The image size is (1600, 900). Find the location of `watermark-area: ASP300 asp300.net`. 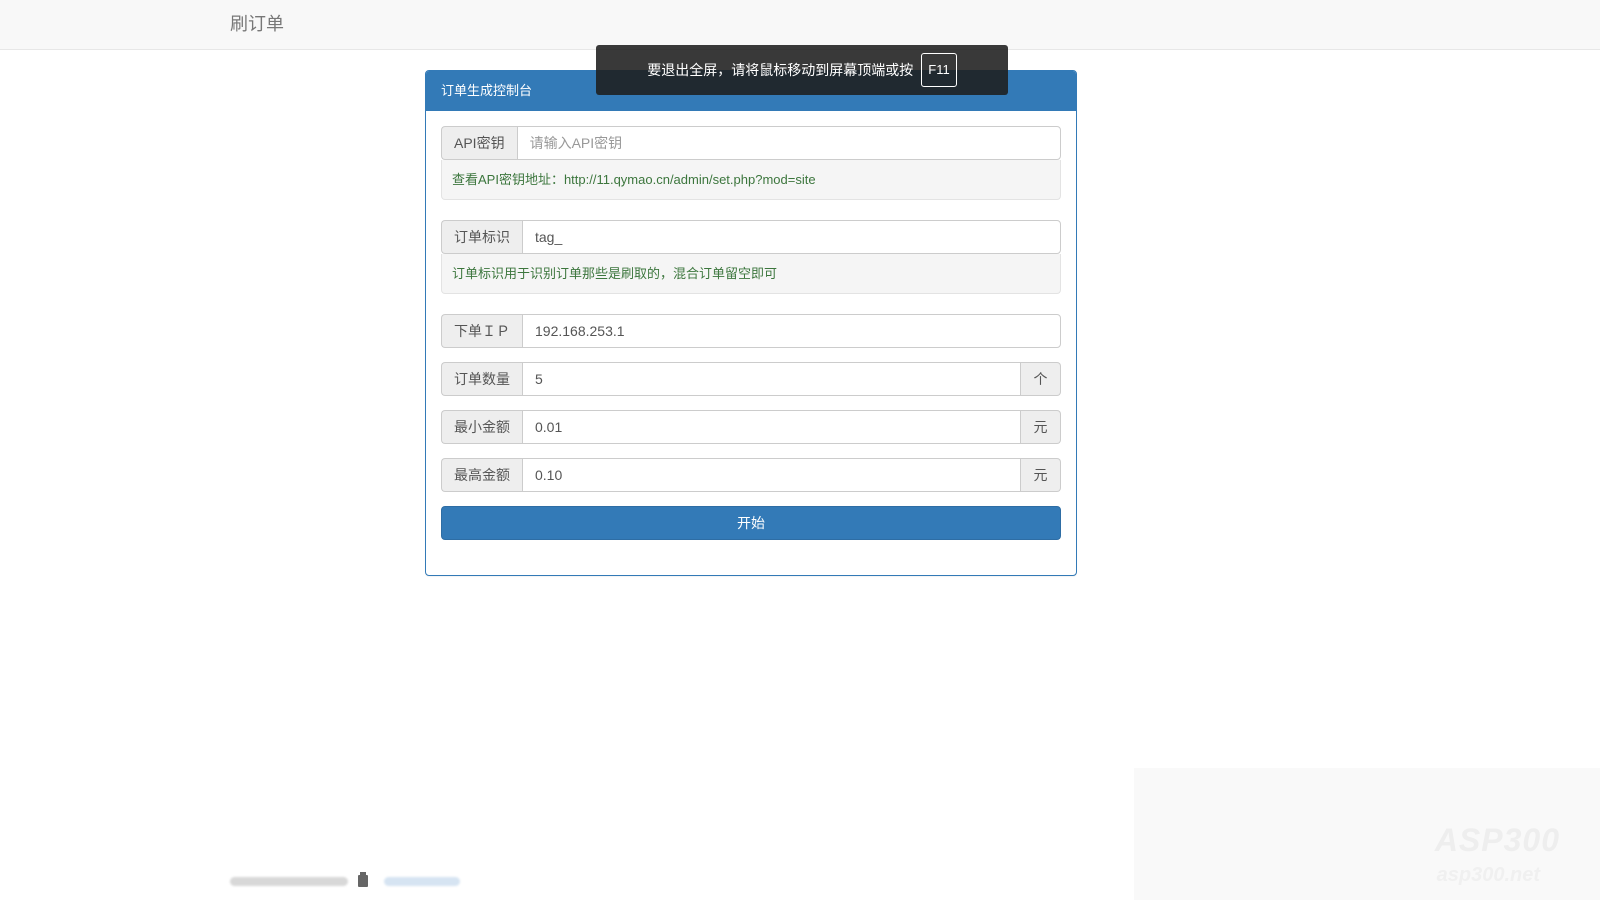

watermark-area: ASP300 asp300.net is located at coordinates (1367, 834).